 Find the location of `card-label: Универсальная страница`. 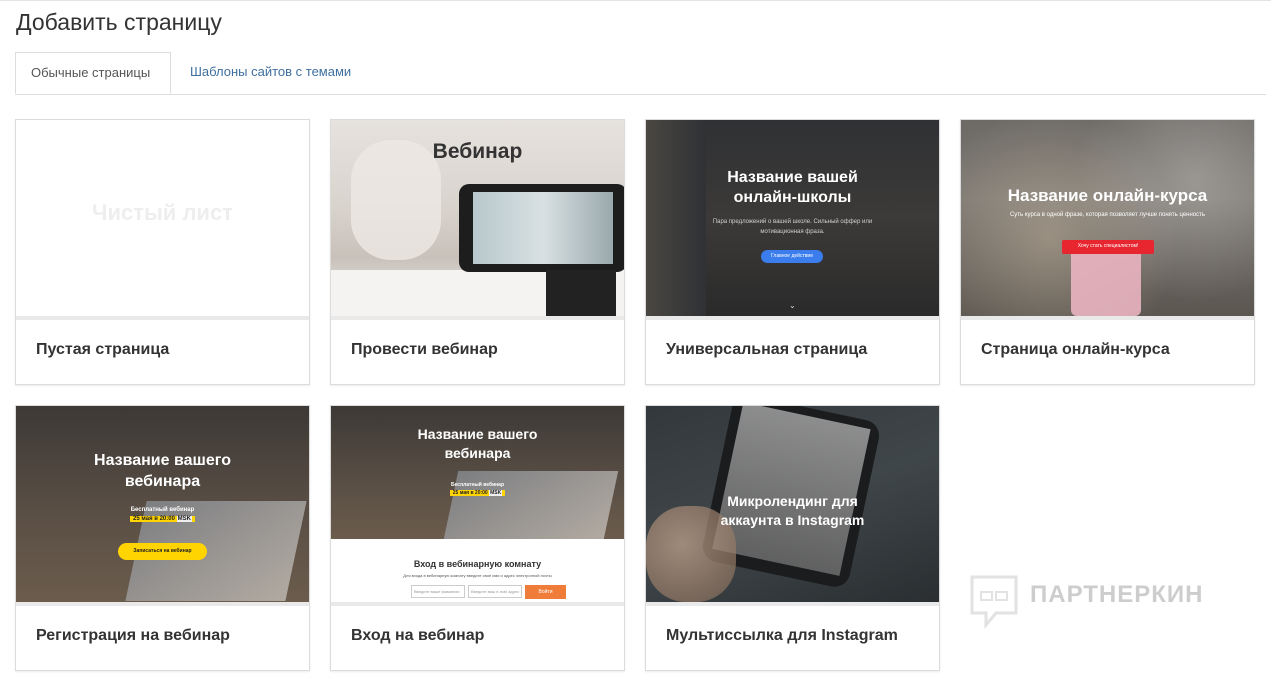

card-label: Универсальная страница is located at coordinates (767, 349).